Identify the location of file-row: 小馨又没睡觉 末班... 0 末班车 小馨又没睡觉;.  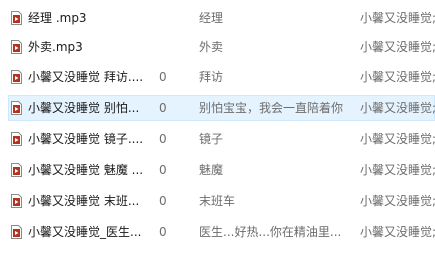
(221, 201).